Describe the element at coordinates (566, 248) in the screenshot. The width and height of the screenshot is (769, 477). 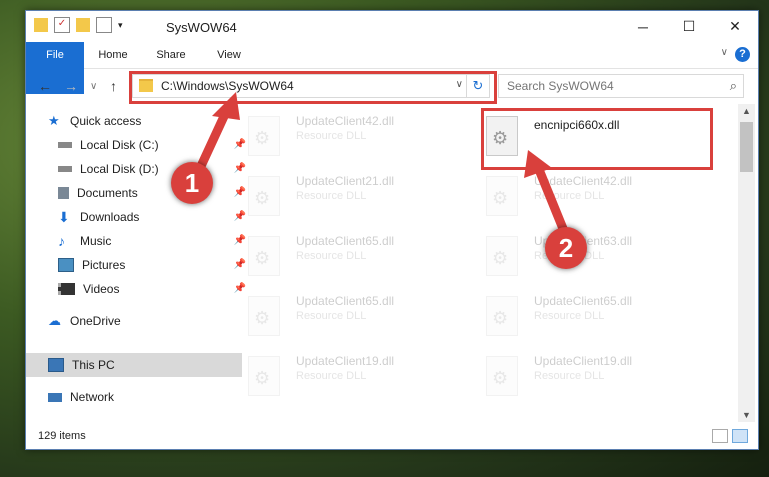
I see `callout-2: 2` at that location.